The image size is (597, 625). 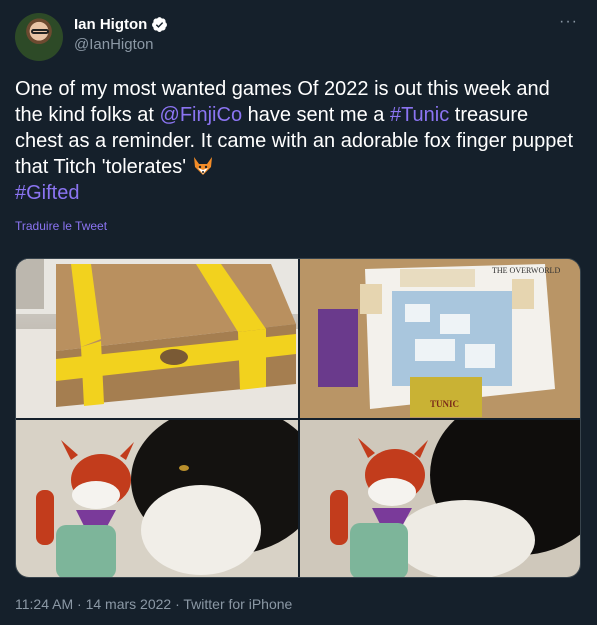 What do you see at coordinates (129, 604) in the screenshot?
I see `tweet-date: 14 mars 2022` at bounding box center [129, 604].